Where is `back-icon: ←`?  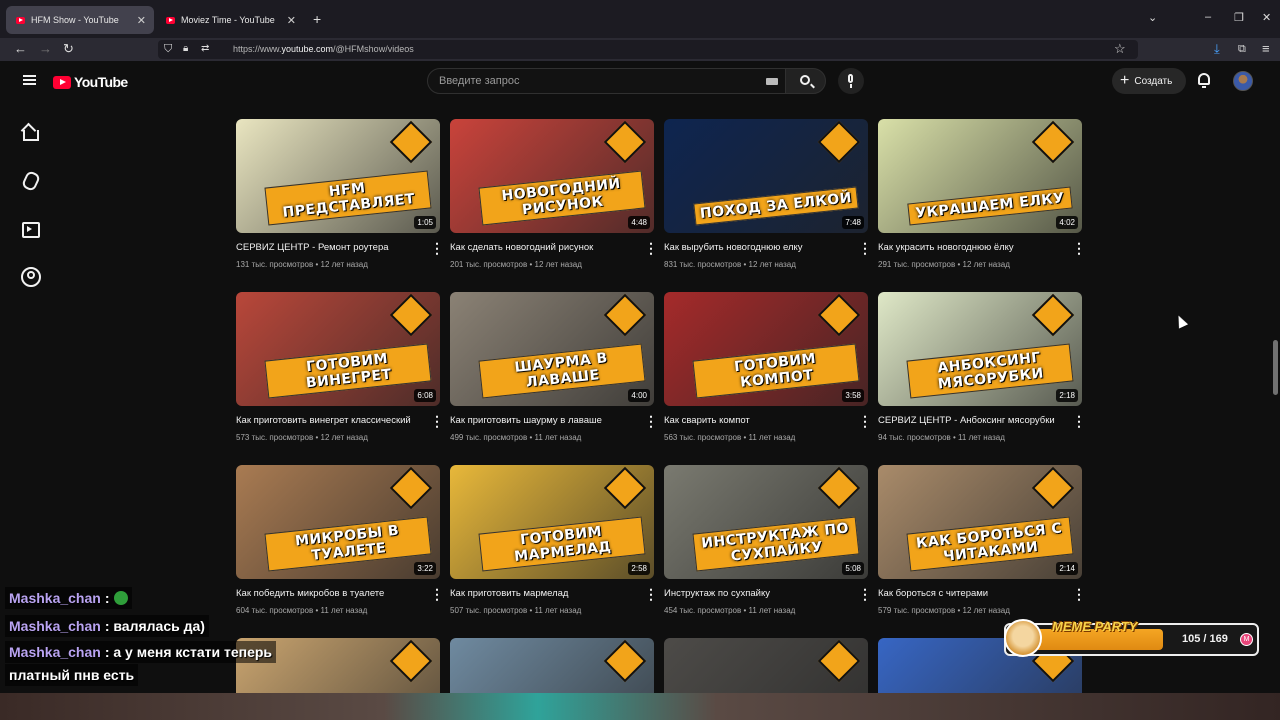 back-icon: ← is located at coordinates (20, 49).